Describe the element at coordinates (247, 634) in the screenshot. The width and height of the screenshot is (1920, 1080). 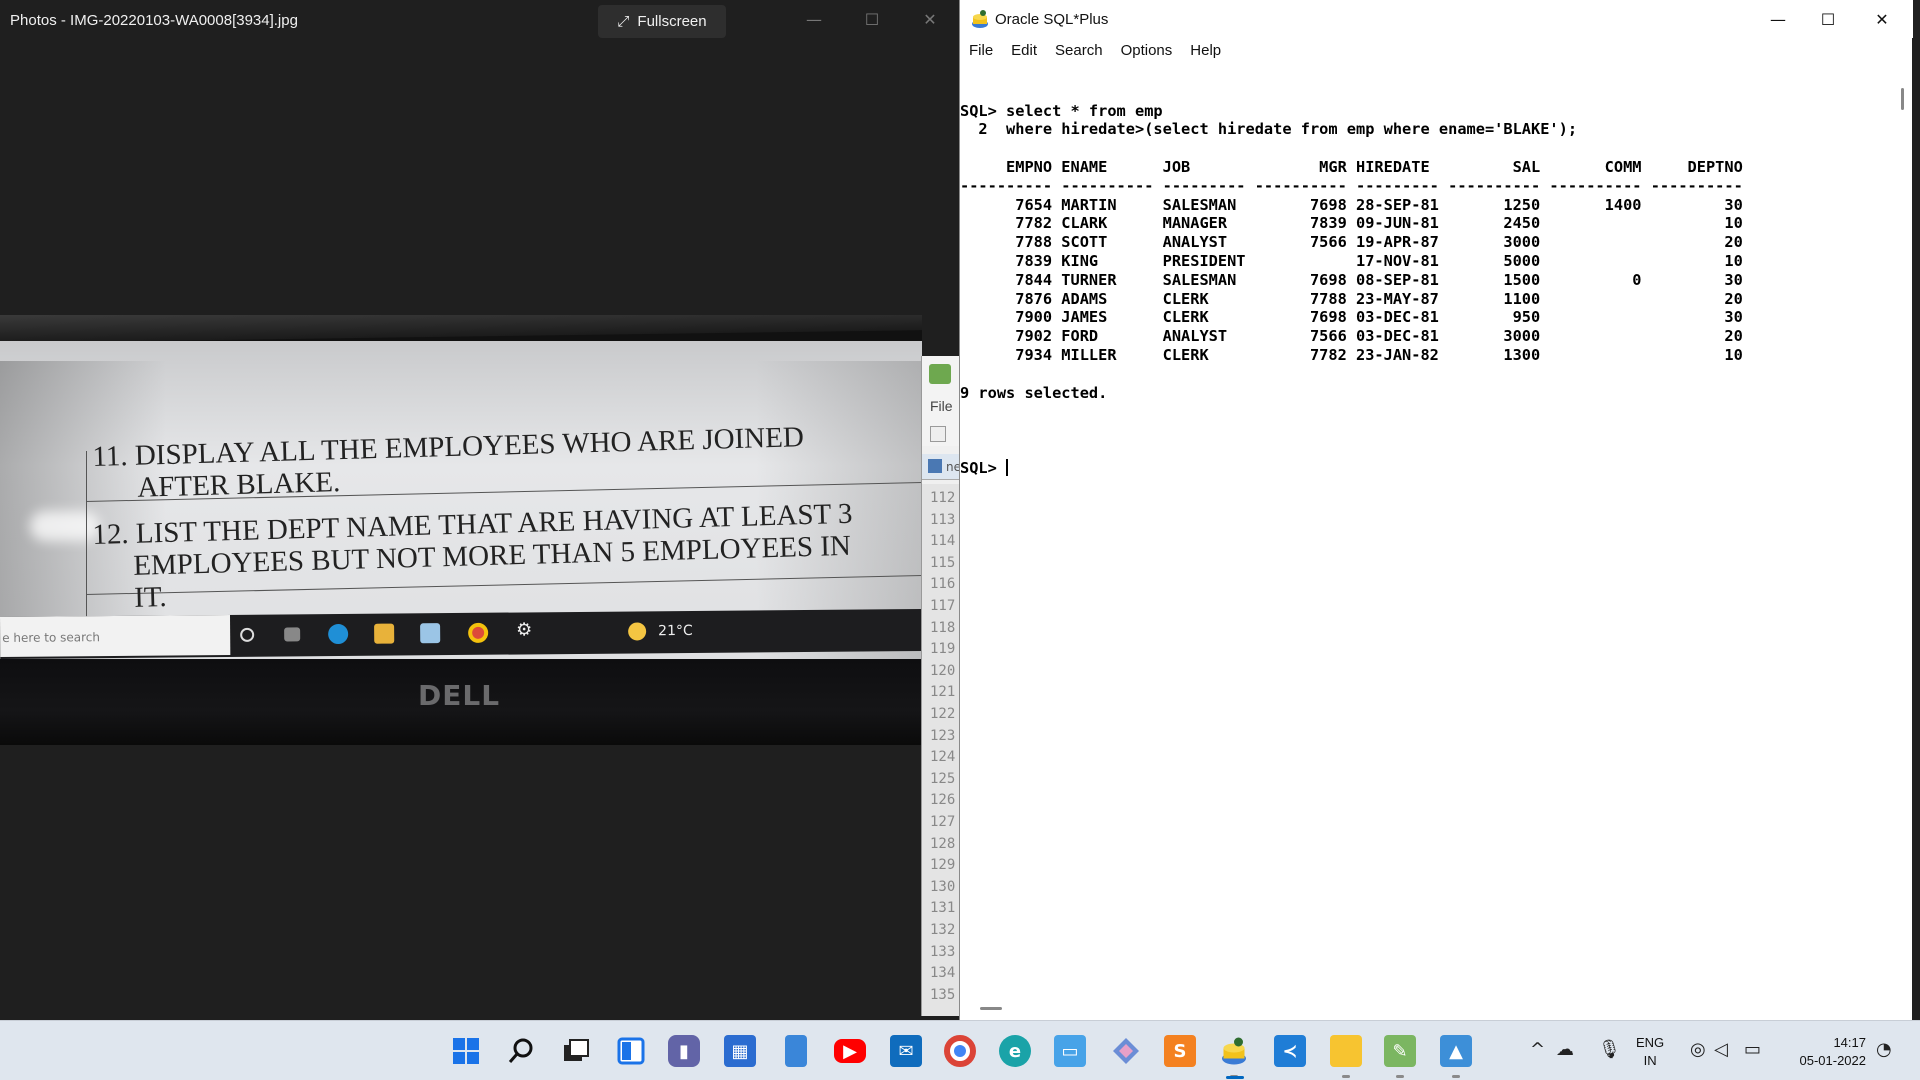
I see `photo-cortana-icon` at that location.